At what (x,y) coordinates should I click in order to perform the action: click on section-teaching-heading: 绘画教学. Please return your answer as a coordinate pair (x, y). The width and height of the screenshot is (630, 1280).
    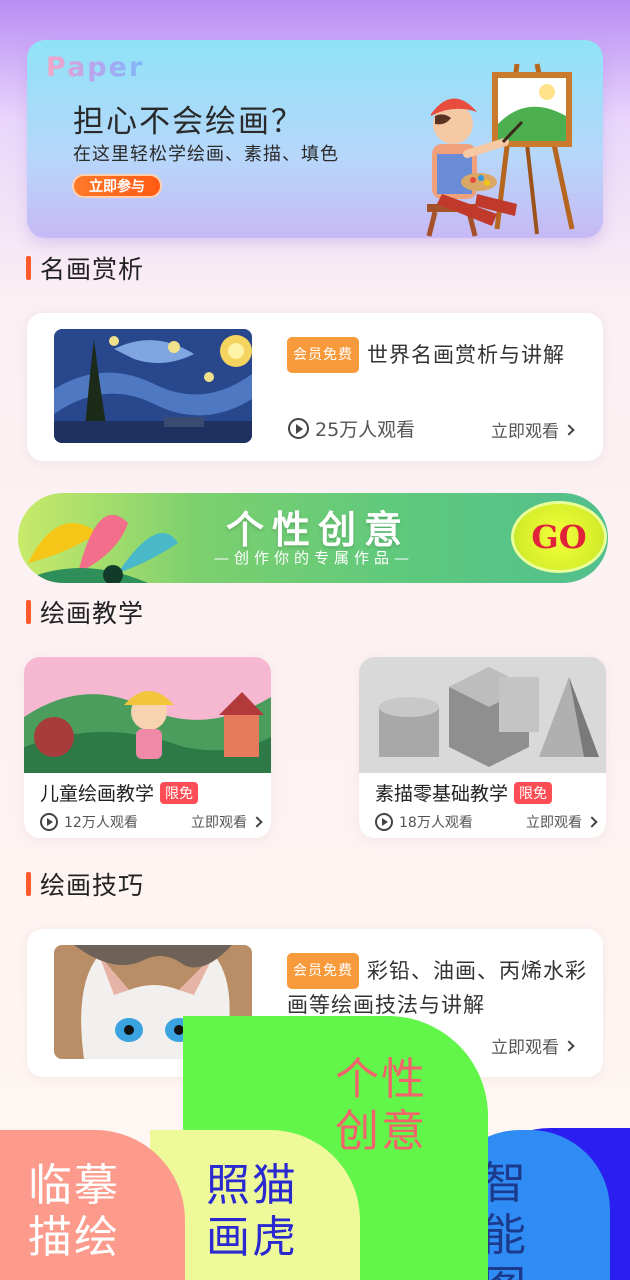
    Looking at the image, I should click on (85, 612).